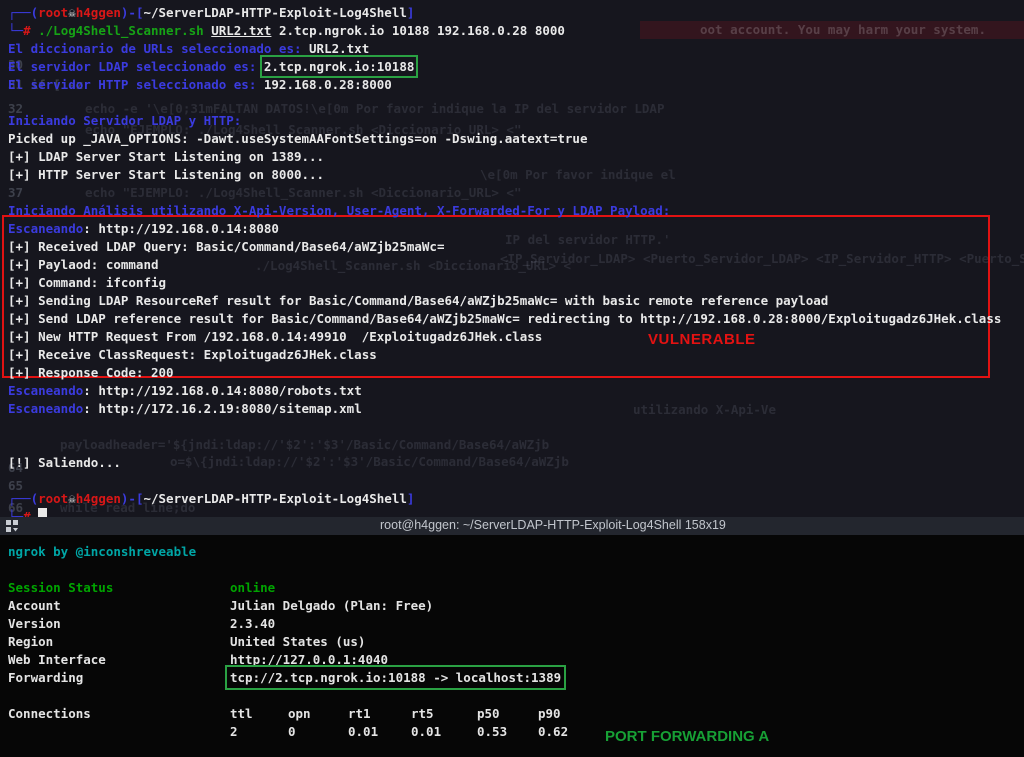 This screenshot has width=1024, height=757. Describe the element at coordinates (516, 121) in the screenshot. I see `msg-init-servers: Iniciando Servidor LDAP y HTTP:` at that location.